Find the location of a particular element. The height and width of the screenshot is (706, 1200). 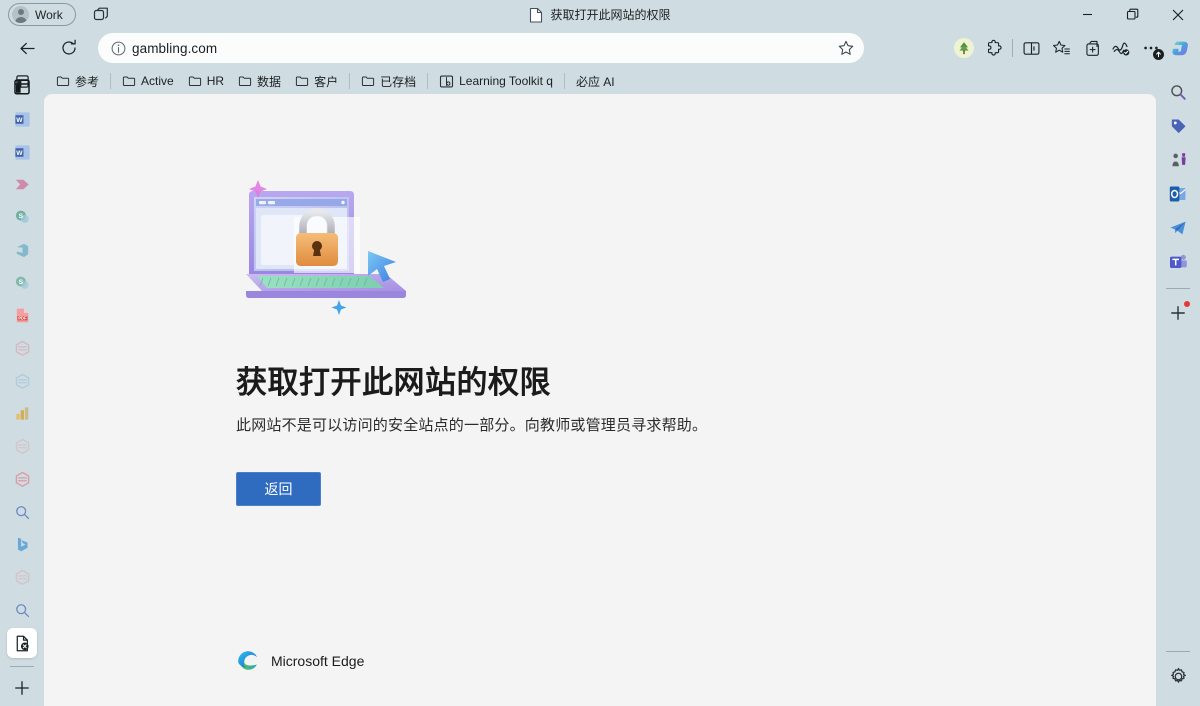

bookmark-item: 已存档 is located at coordinates (388, 81).